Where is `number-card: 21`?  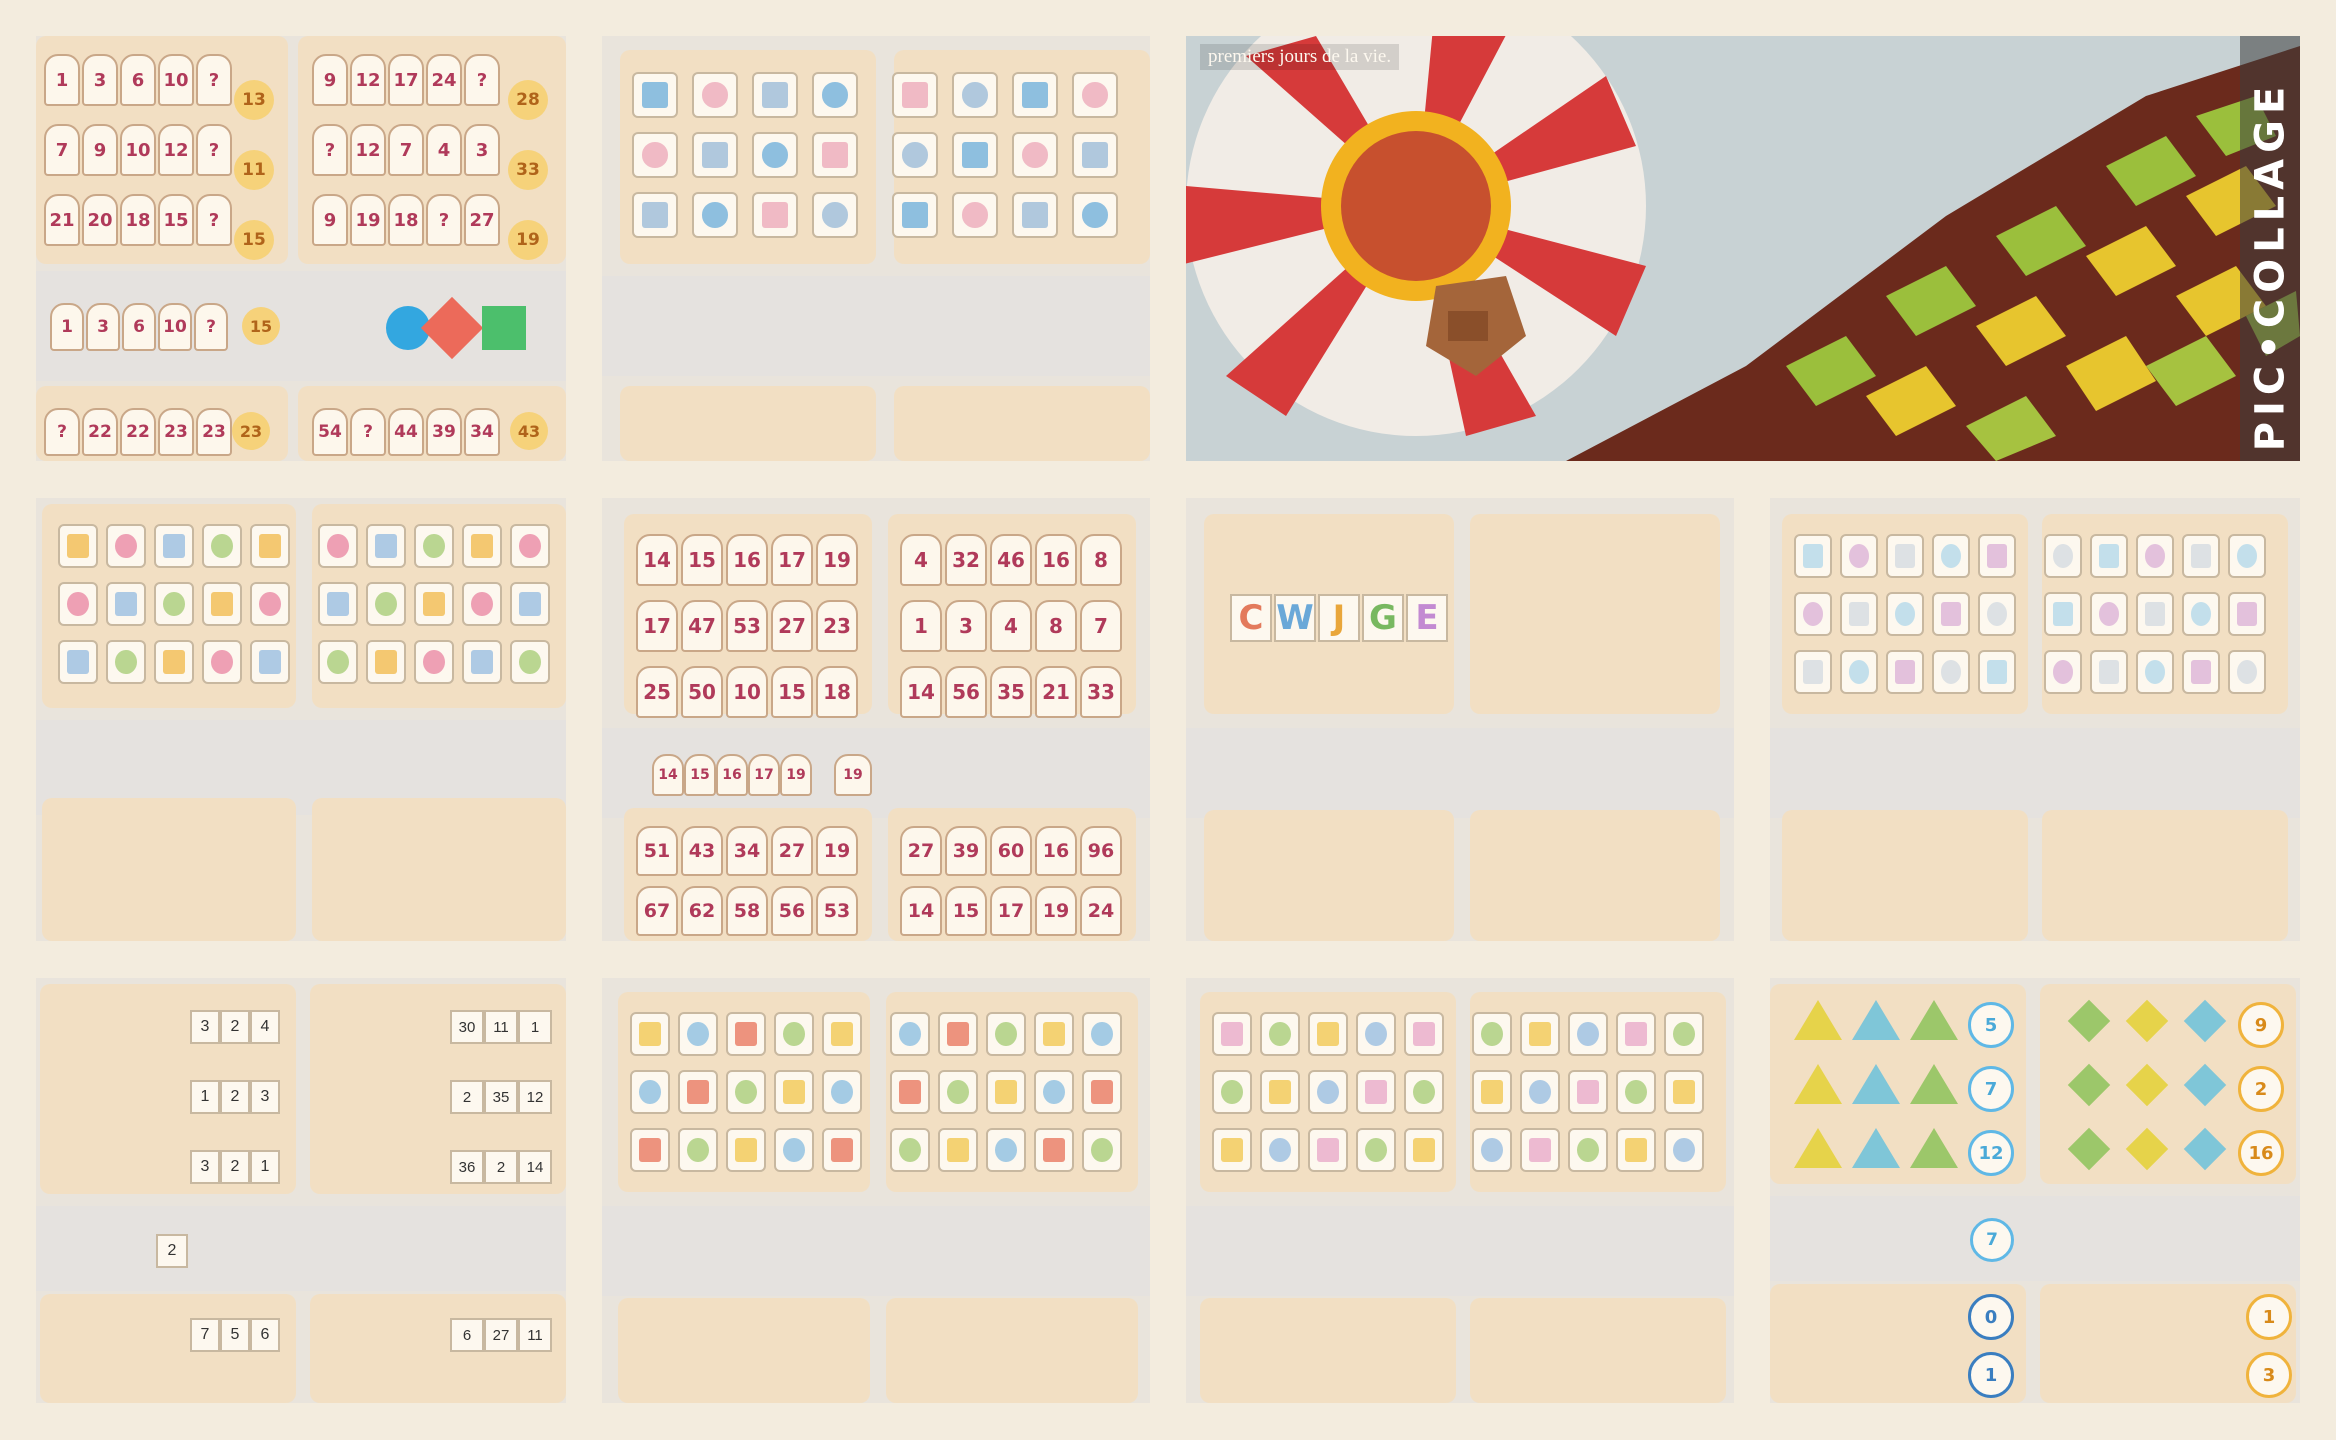
number-card: 21 is located at coordinates (62, 220).